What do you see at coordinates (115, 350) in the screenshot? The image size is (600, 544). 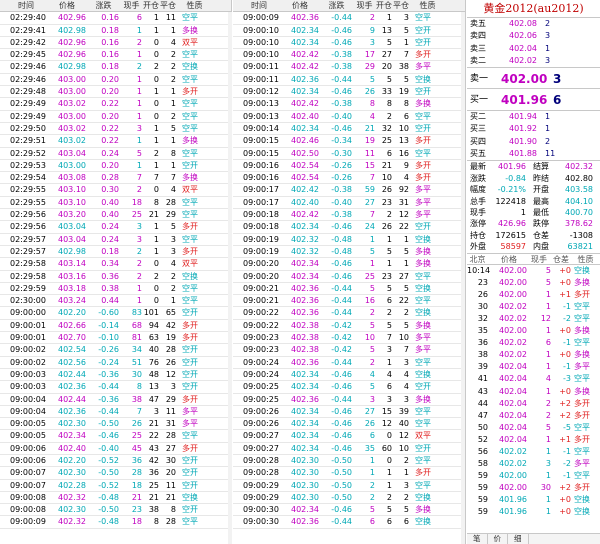 I see `table-row: 09:00:02 402.54 -0.26 34 40 28 空开` at bounding box center [115, 350].